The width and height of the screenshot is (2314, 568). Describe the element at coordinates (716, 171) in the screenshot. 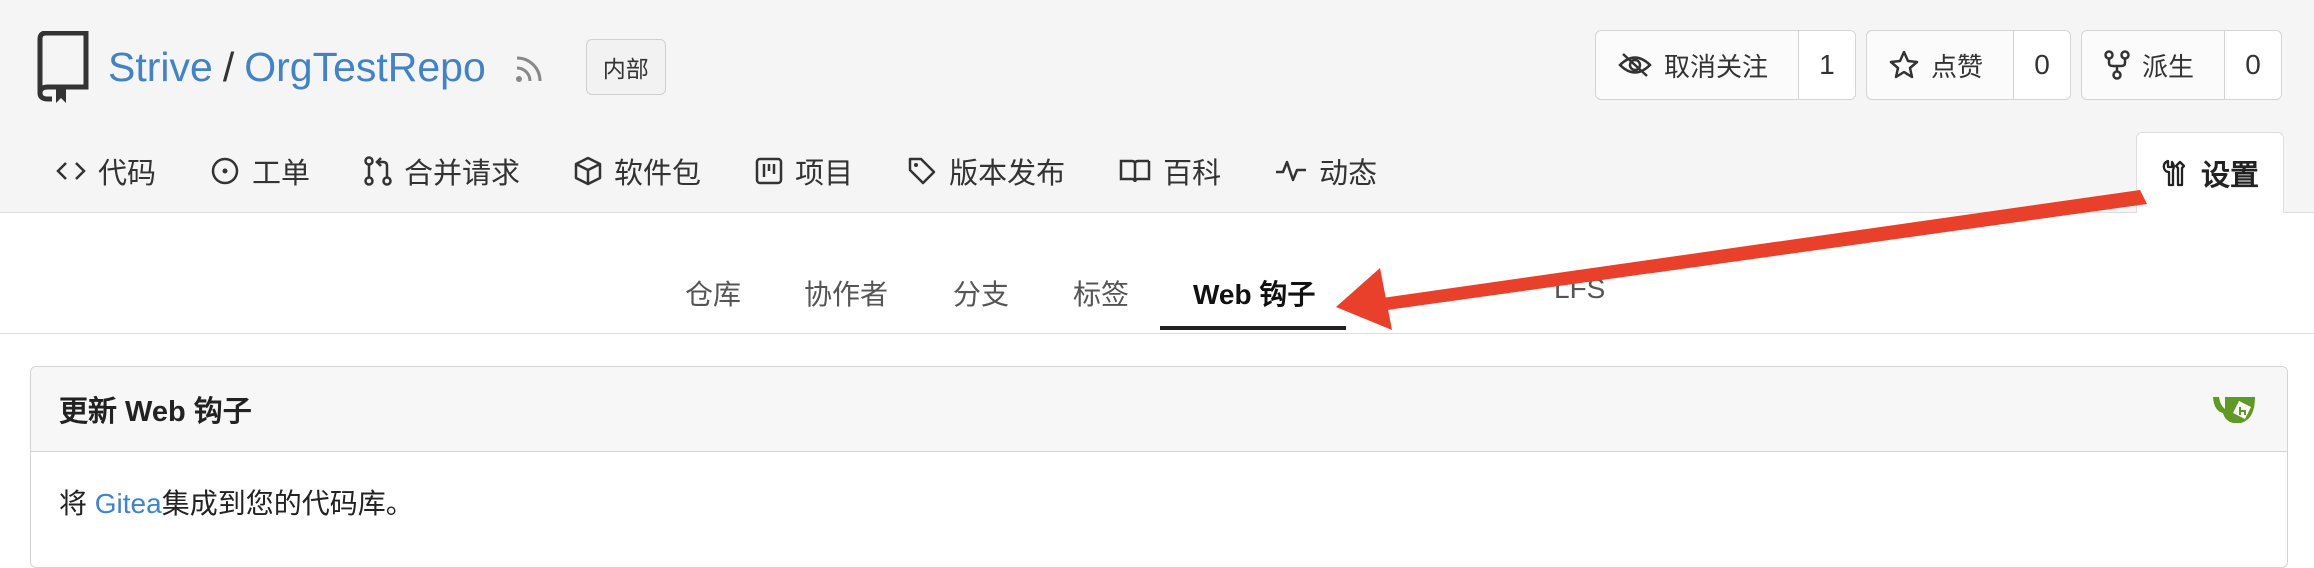

I see `repo-nav: 代码 工单 合并请求 软件包 项目 版本发布 百科 动态` at that location.